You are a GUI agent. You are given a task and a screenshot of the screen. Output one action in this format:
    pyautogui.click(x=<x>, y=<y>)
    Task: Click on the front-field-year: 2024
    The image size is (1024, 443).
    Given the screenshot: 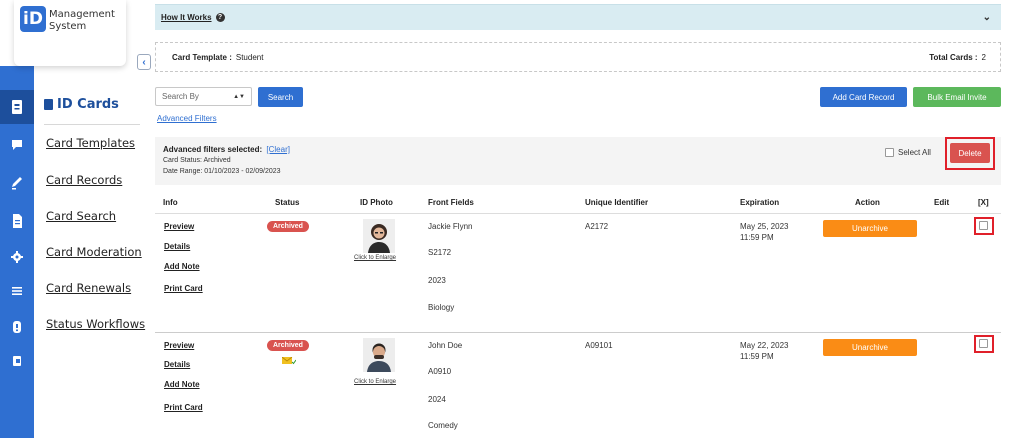 What is the action you would take?
    pyautogui.click(x=437, y=399)
    